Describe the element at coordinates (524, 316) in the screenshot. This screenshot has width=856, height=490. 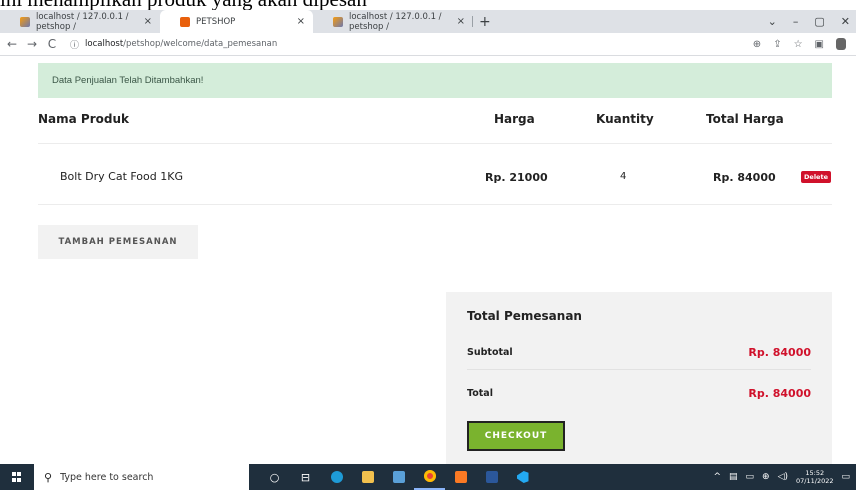
I see `summary-title: Total Pemesanan` at that location.